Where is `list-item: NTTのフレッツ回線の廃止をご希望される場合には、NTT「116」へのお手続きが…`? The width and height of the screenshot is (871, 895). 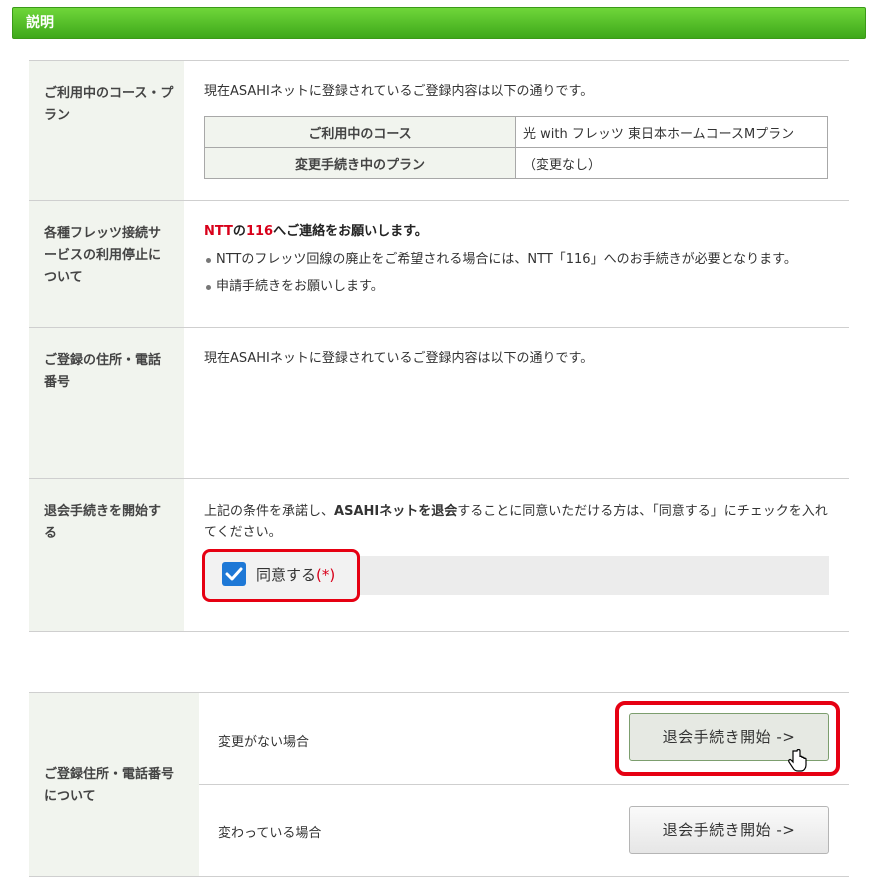
list-item: NTTのフレッツ回線の廃止をご希望される場合には、NTT「116」へのお手続きが… is located at coordinates (526, 259).